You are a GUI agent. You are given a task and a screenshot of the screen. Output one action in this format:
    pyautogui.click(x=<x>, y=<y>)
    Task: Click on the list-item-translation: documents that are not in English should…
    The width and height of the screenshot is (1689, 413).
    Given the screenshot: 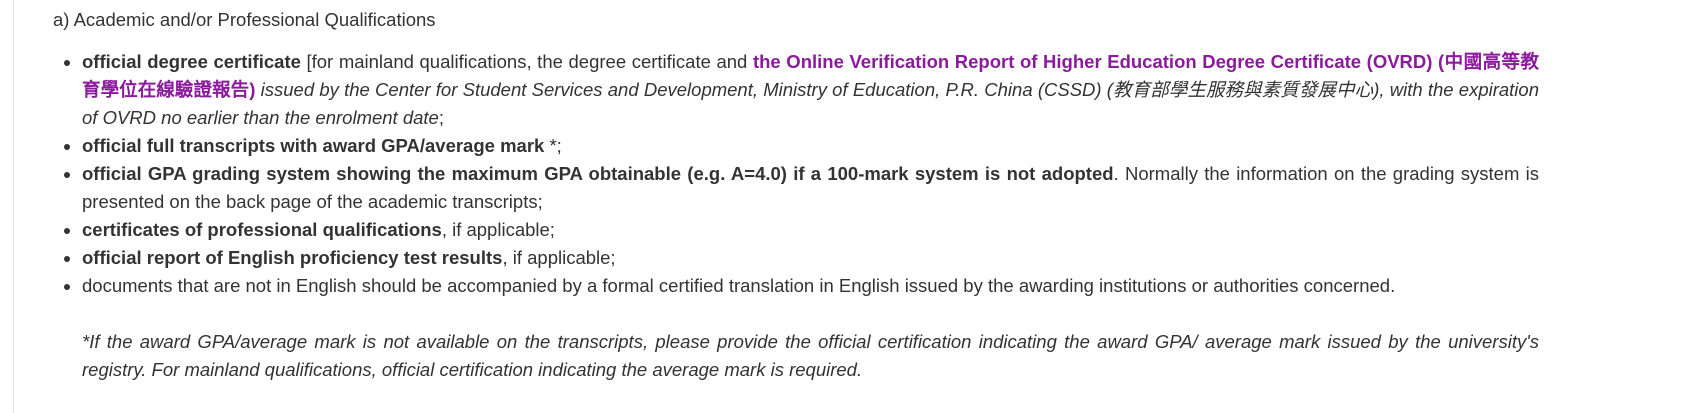 What is the action you would take?
    pyautogui.click(x=801, y=286)
    